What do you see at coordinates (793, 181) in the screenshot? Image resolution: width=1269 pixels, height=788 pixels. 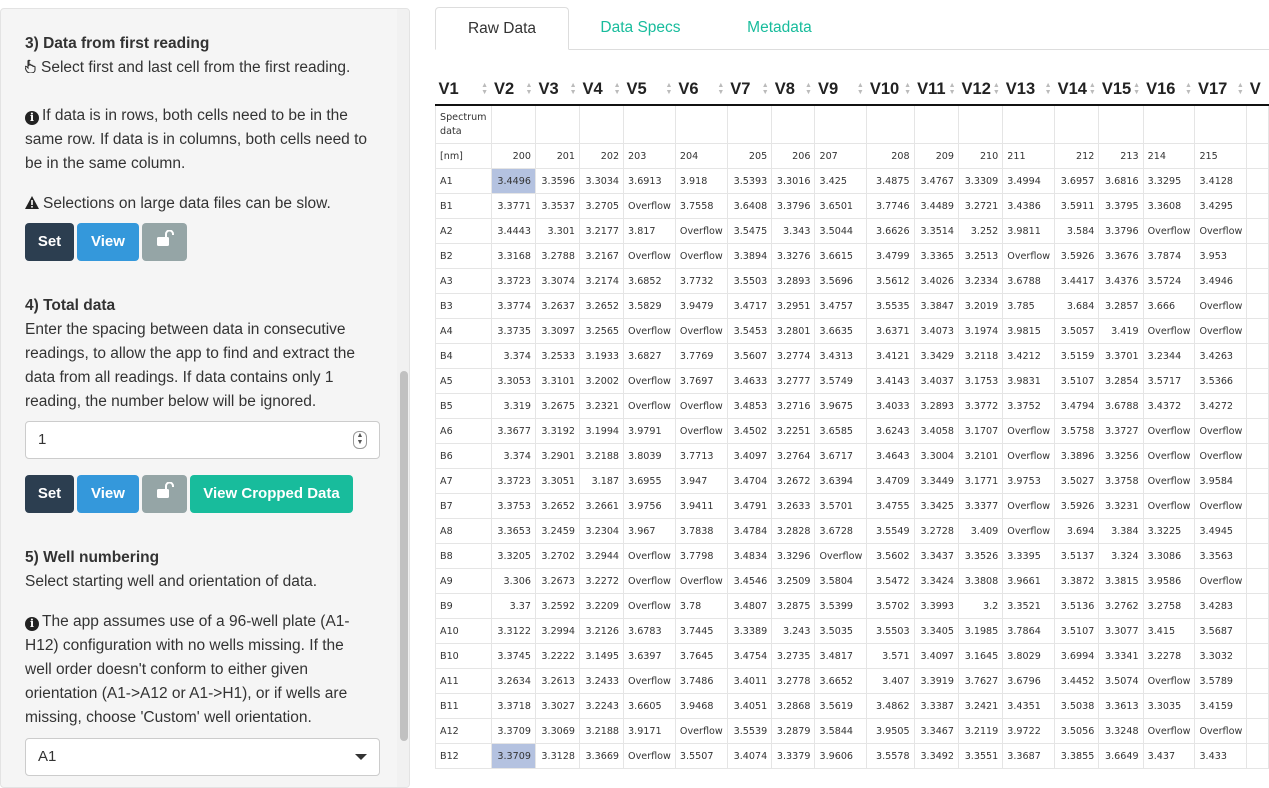 I see `table-cell: 3.3016` at bounding box center [793, 181].